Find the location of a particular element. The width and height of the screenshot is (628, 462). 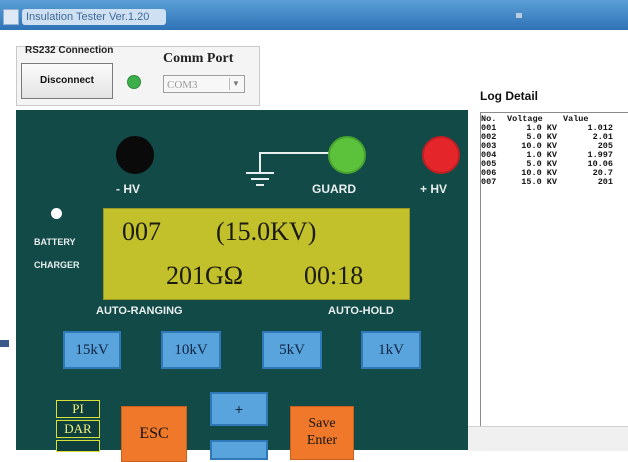

log-row: 001 1.0 KV 1.012 is located at coordinates (554, 128).